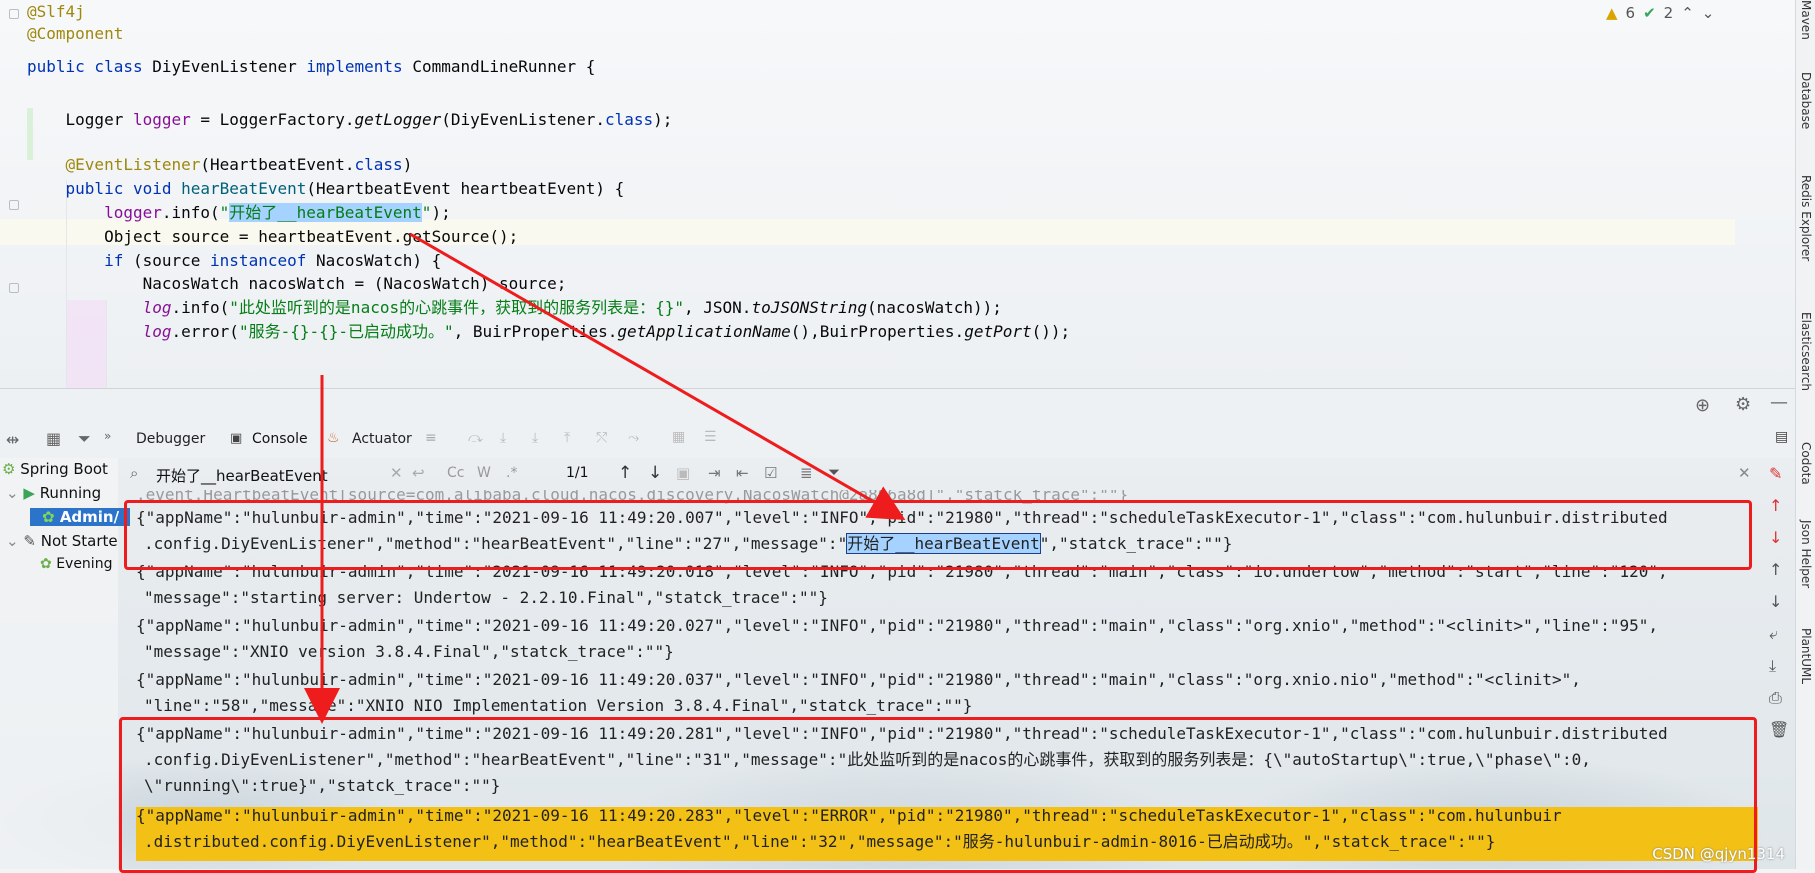 This screenshot has height=873, width=1815. I want to click on collapse-icon: ⇹, so click(12, 439).